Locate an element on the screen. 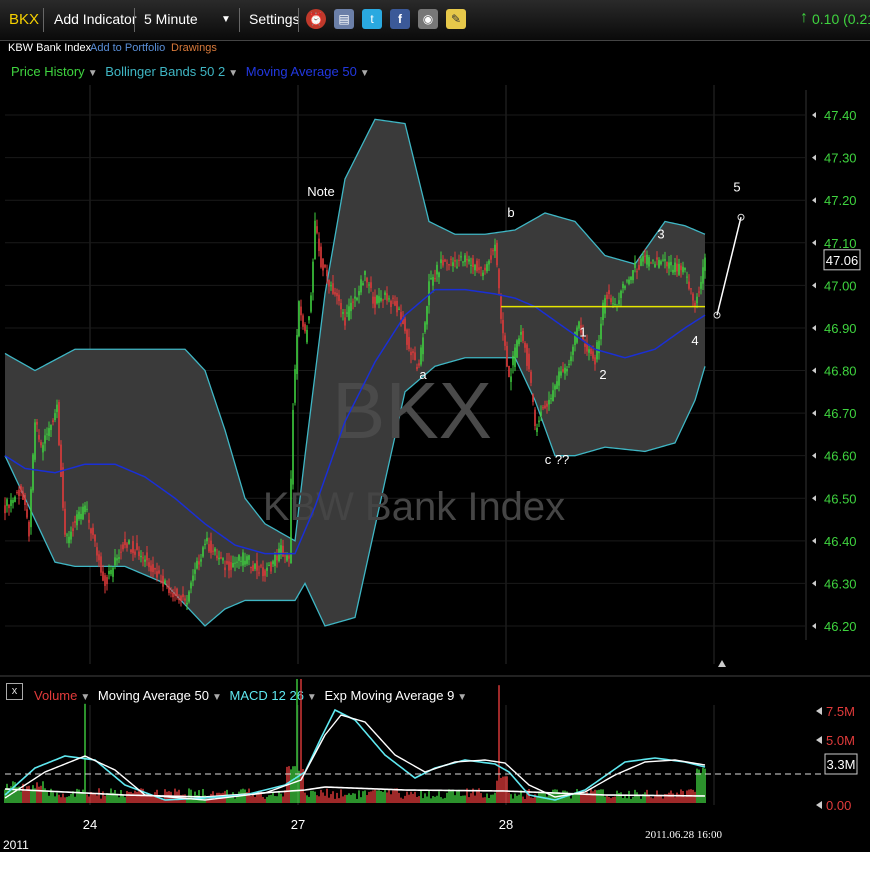 Image resolution: width=870 pixels, height=877 pixels. year-label: 2011 is located at coordinates (16, 845).